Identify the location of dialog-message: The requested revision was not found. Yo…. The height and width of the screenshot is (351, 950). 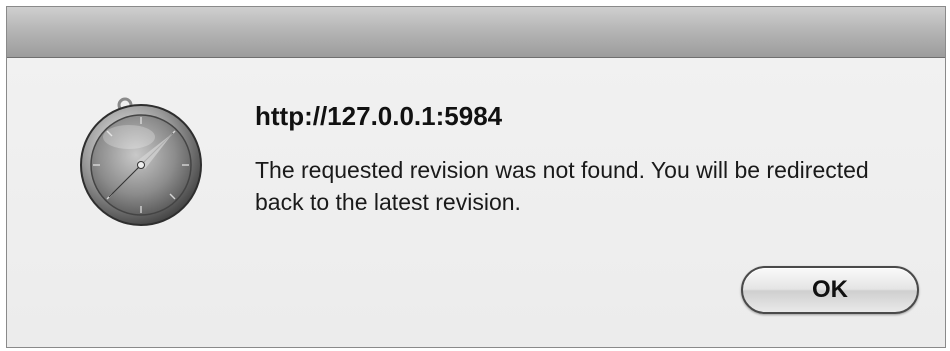
(562, 186).